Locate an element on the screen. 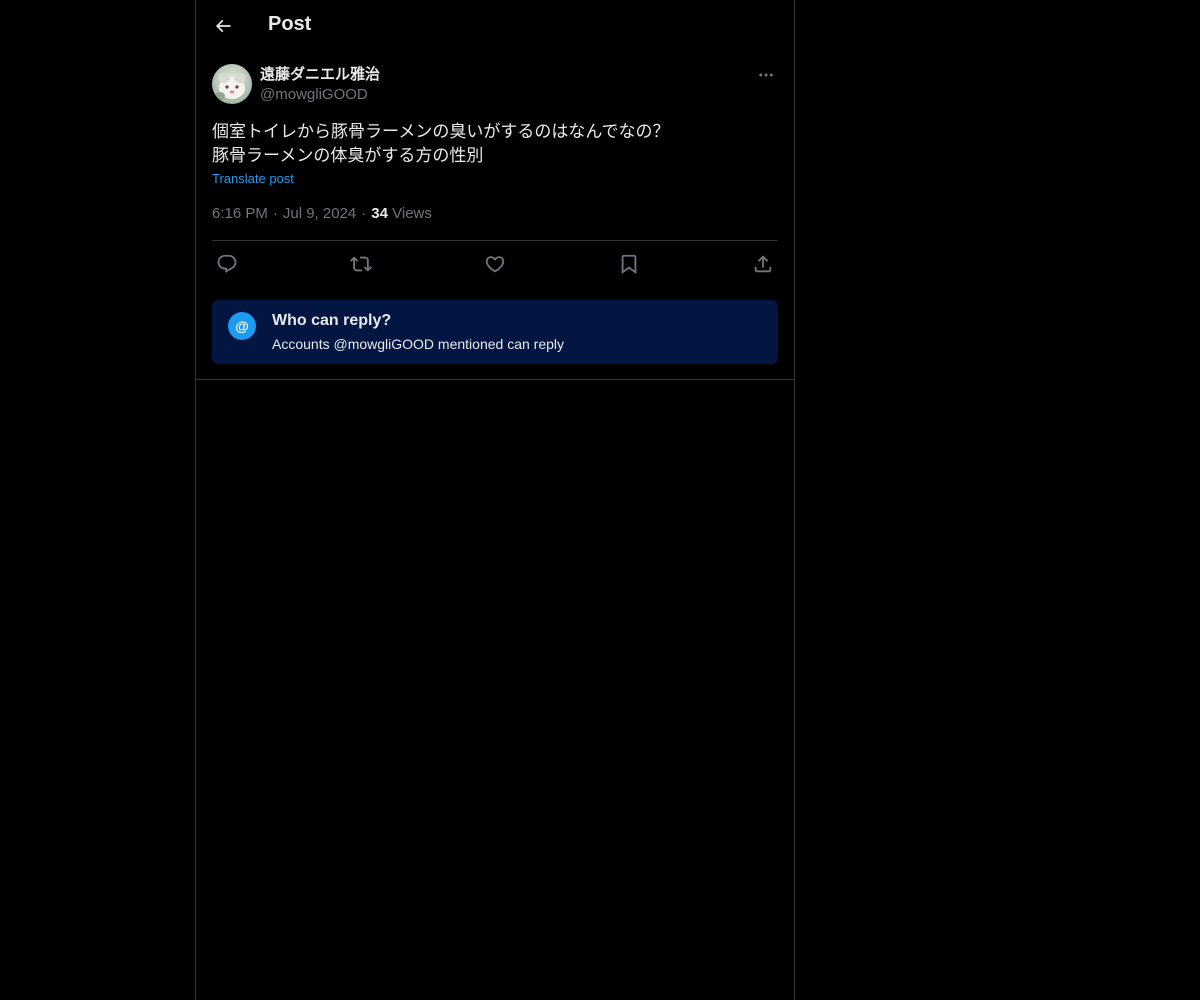  repost-button is located at coordinates (361, 264).